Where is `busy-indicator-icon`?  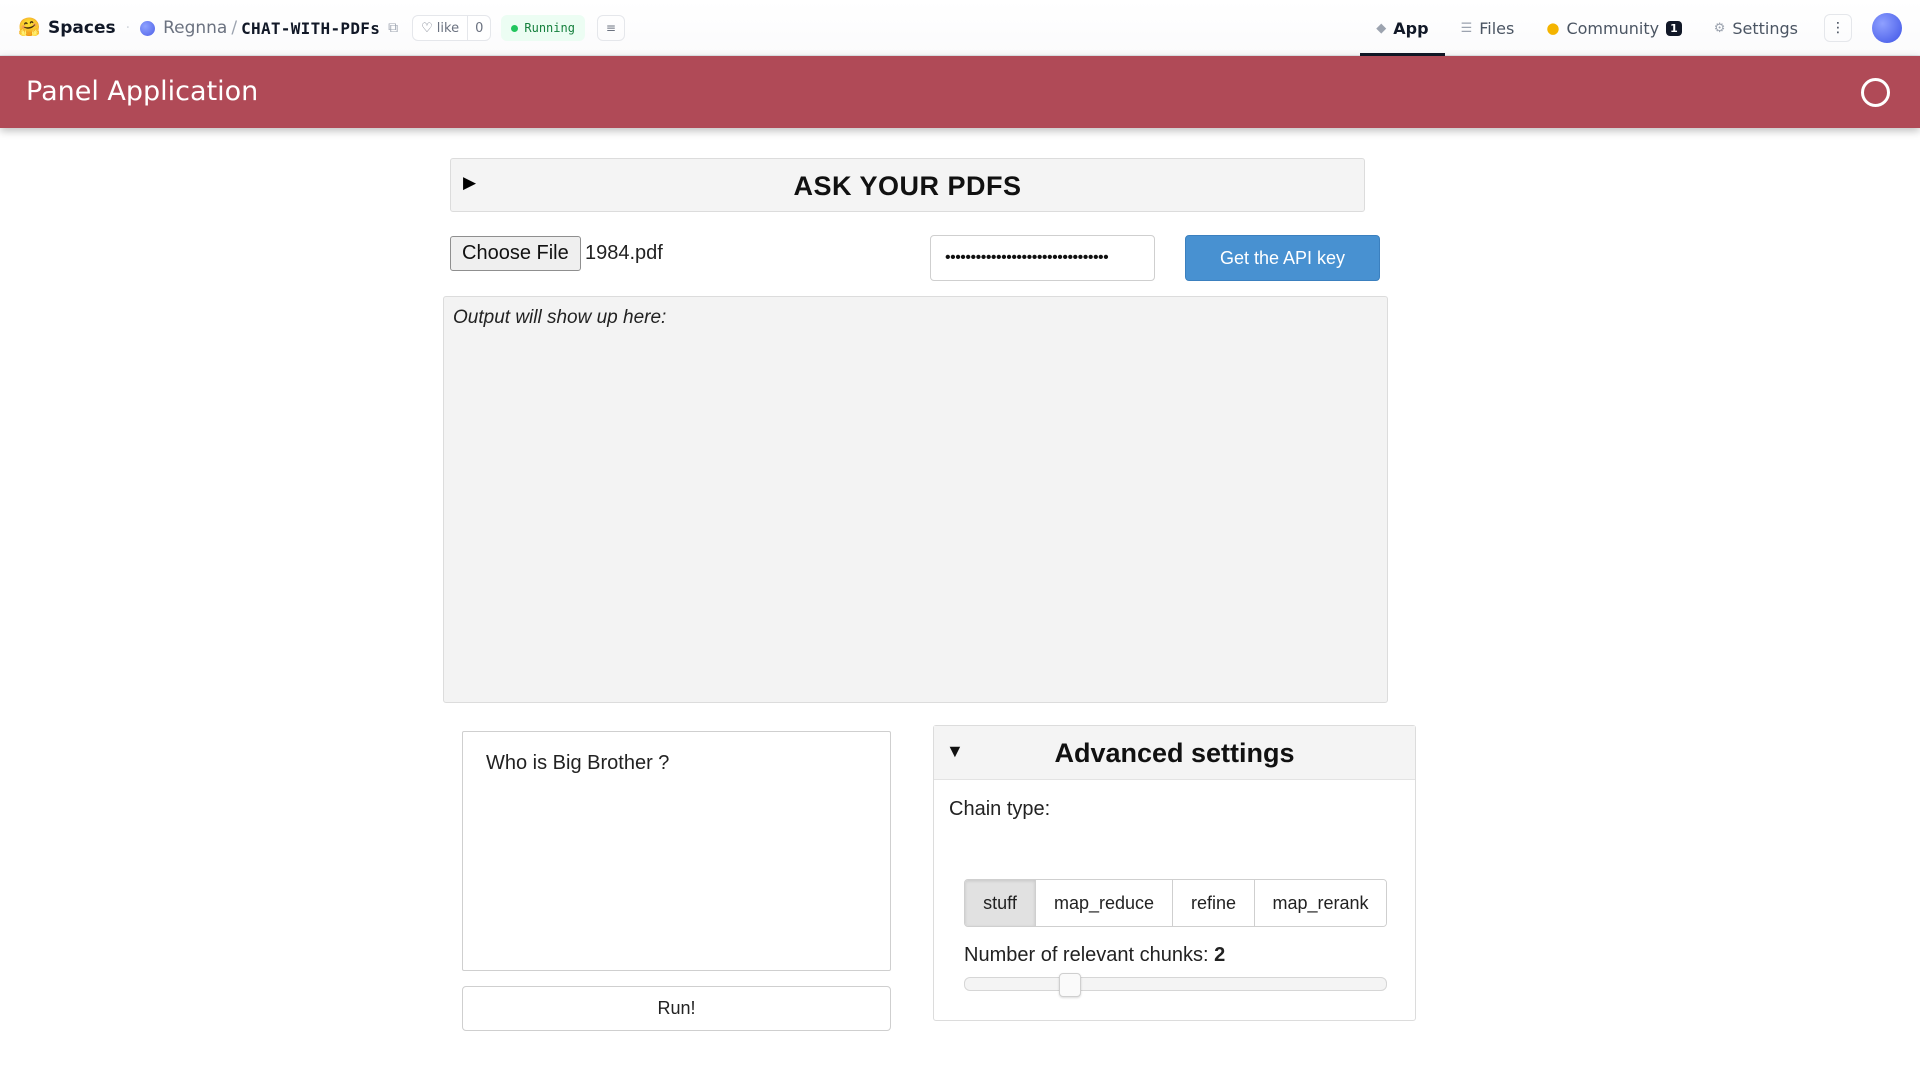
busy-indicator-icon is located at coordinates (1875, 92).